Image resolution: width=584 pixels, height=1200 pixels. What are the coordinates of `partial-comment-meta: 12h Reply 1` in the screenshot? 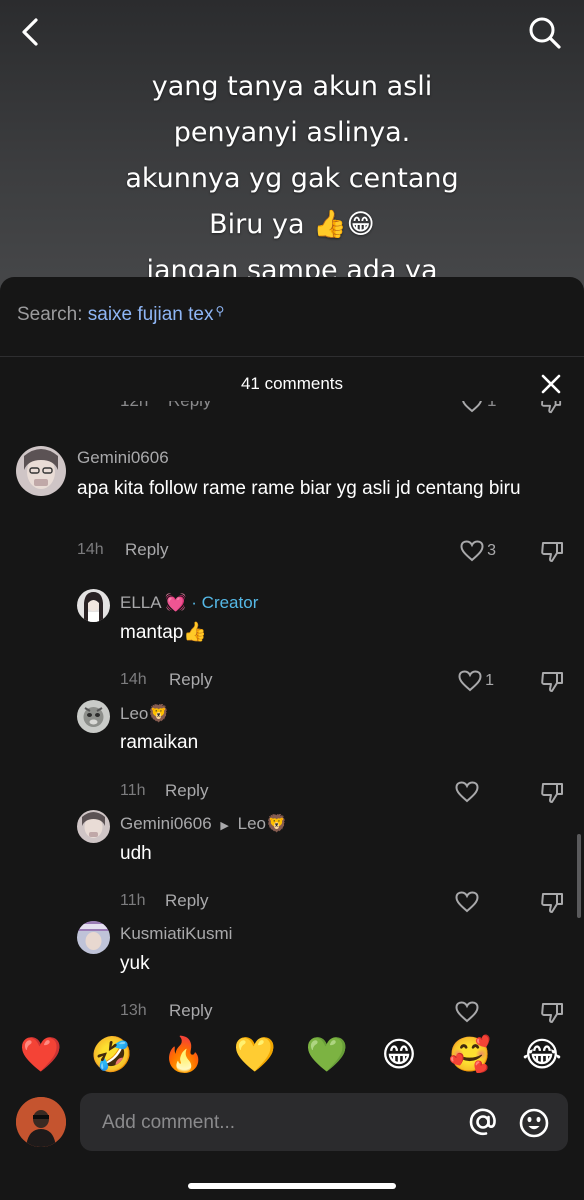 It's located at (292, 408).